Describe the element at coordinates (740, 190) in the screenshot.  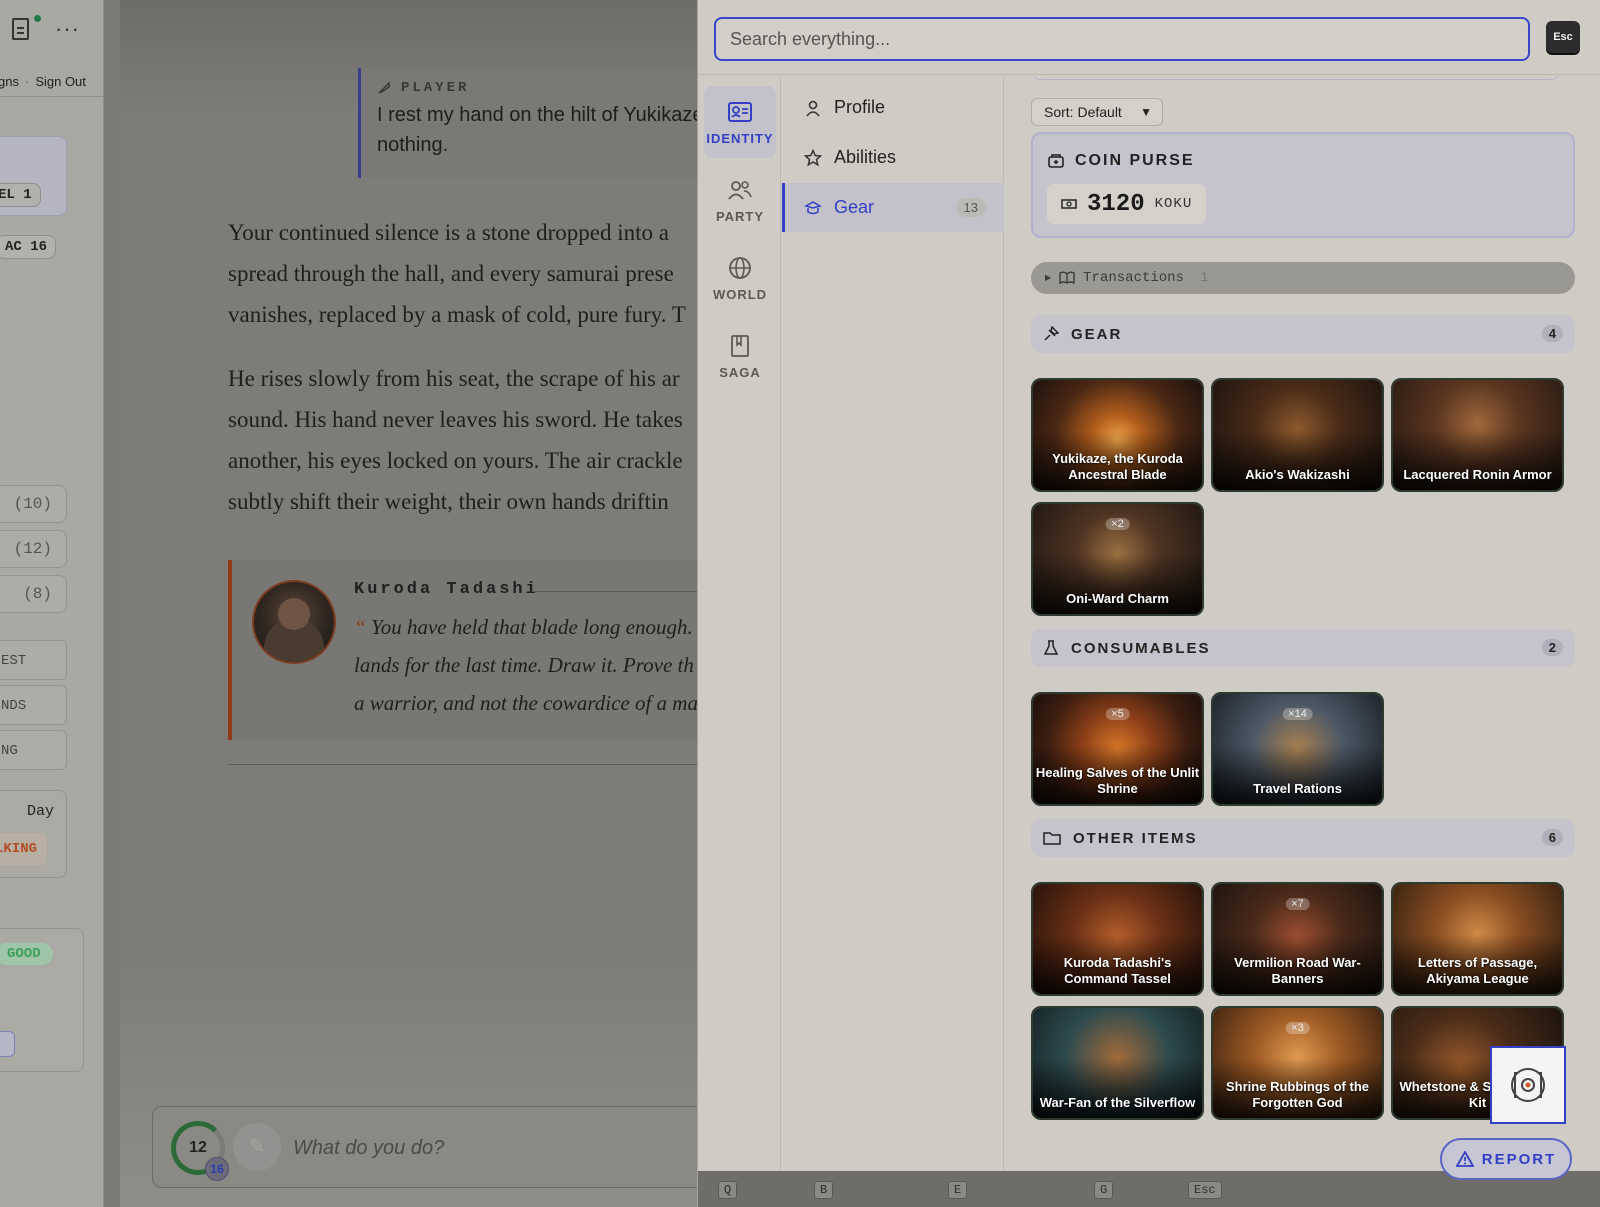
I see `people-icon` at that location.